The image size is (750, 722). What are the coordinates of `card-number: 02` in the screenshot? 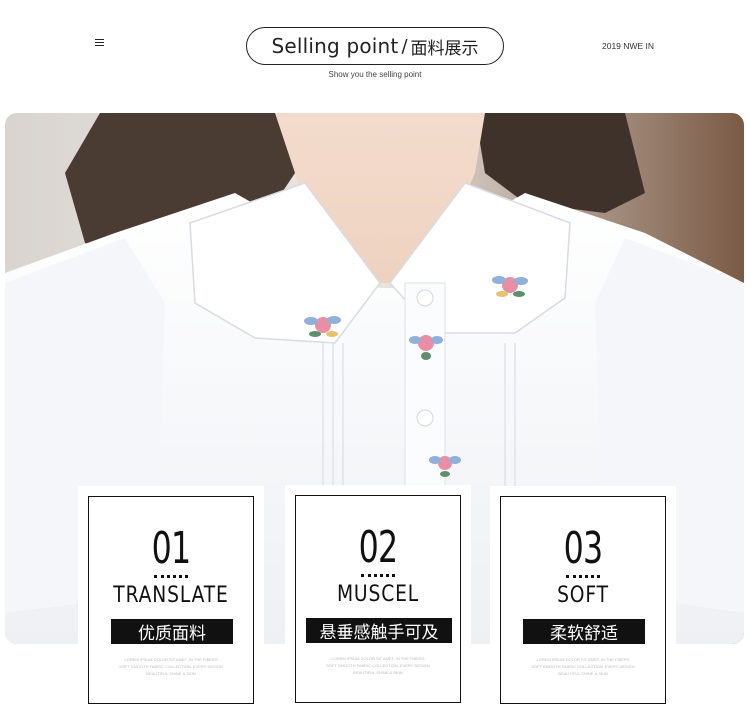 It's located at (378, 547).